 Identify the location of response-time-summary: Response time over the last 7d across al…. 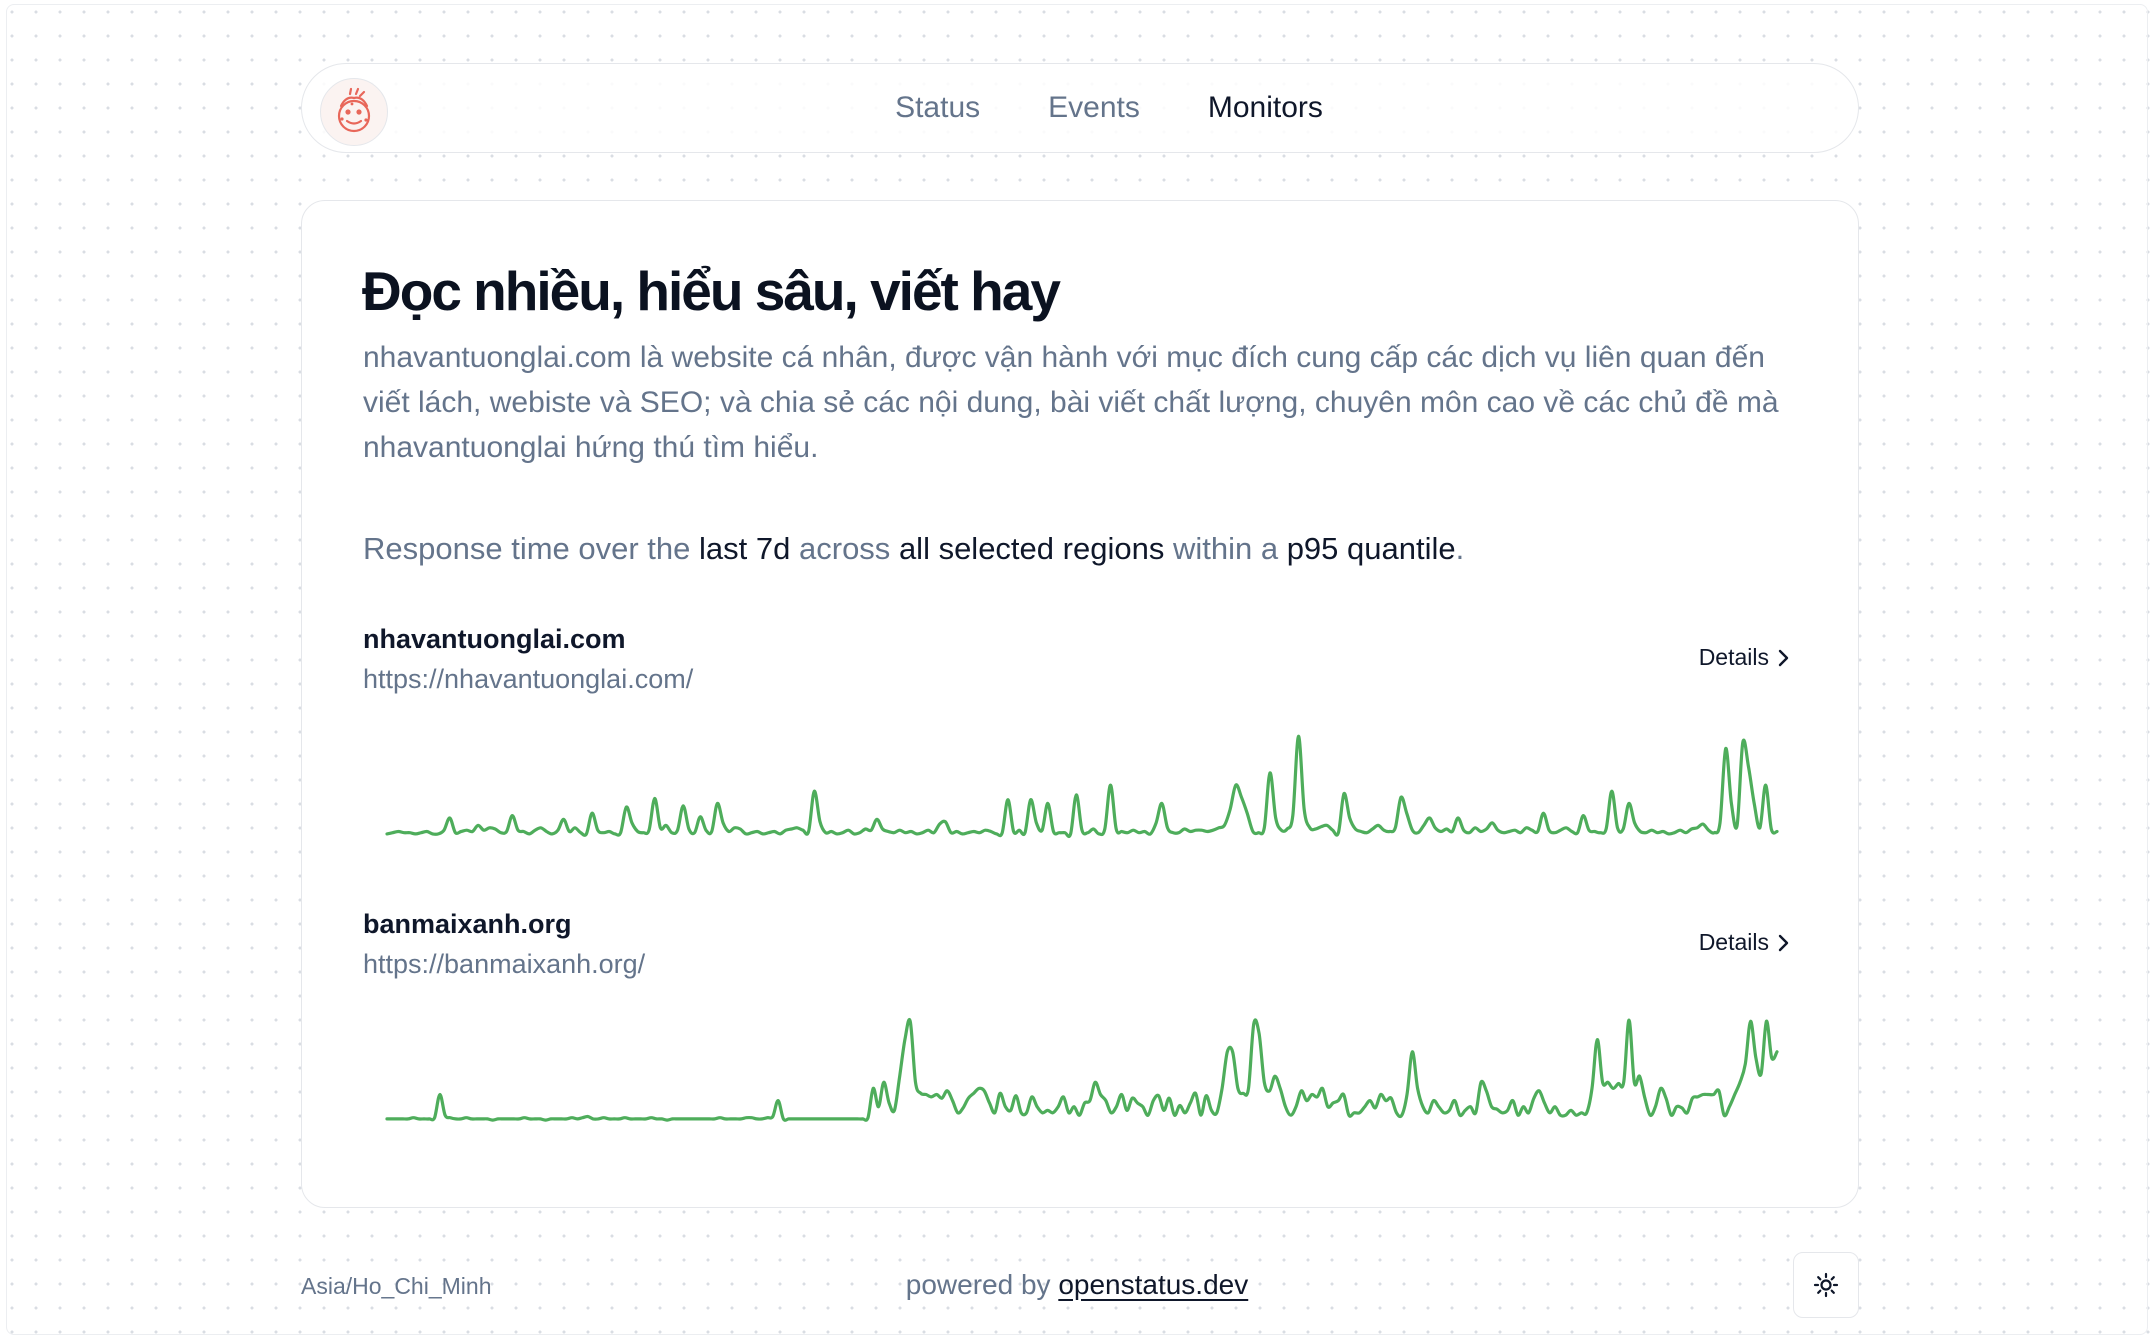
(913, 549).